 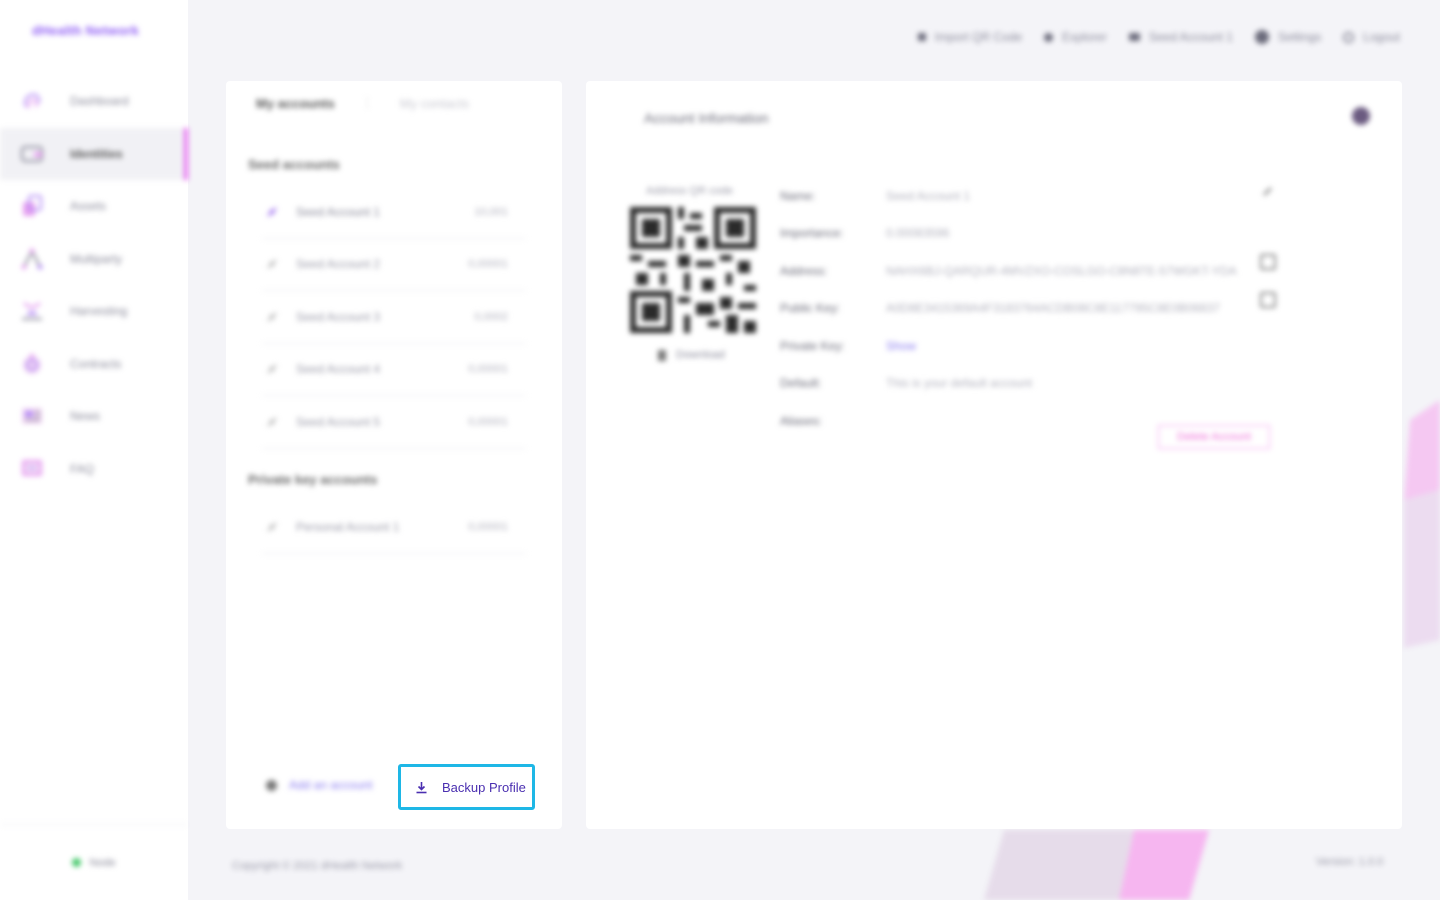 I want to click on seed-accounts-title: Seed accounts, so click(x=294, y=164).